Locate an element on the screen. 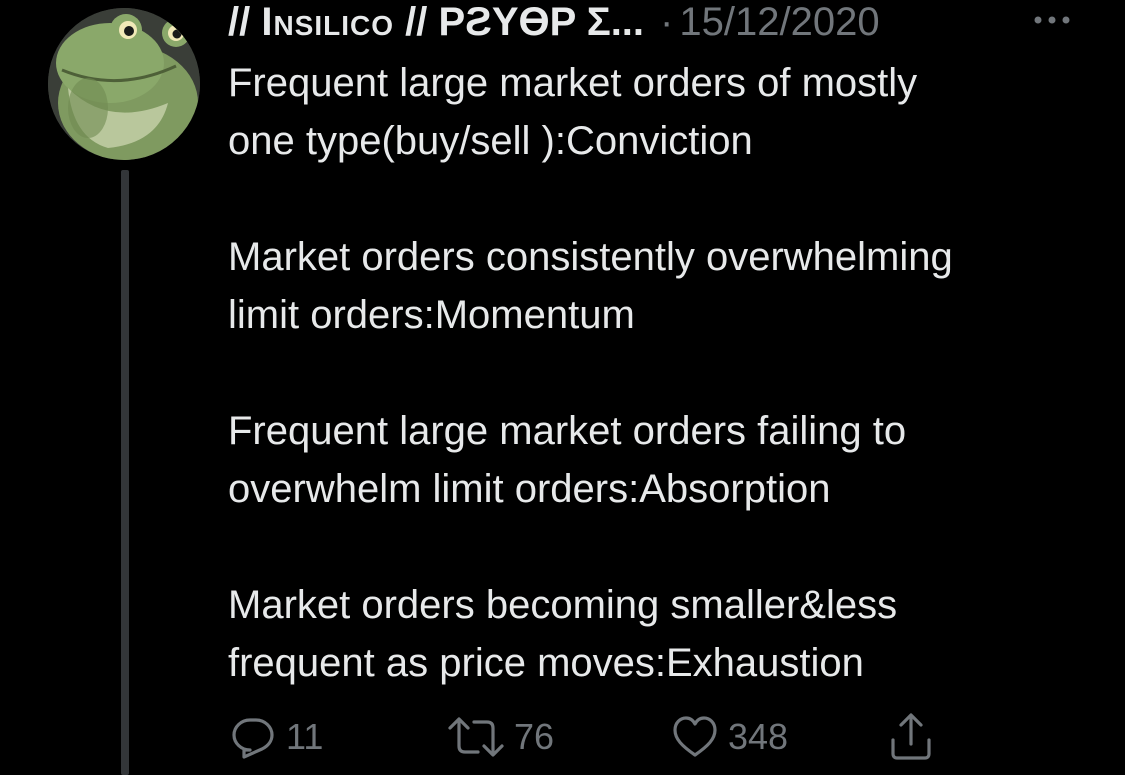 The width and height of the screenshot is (1125, 775). retweet-button: 76 is located at coordinates (500, 737).